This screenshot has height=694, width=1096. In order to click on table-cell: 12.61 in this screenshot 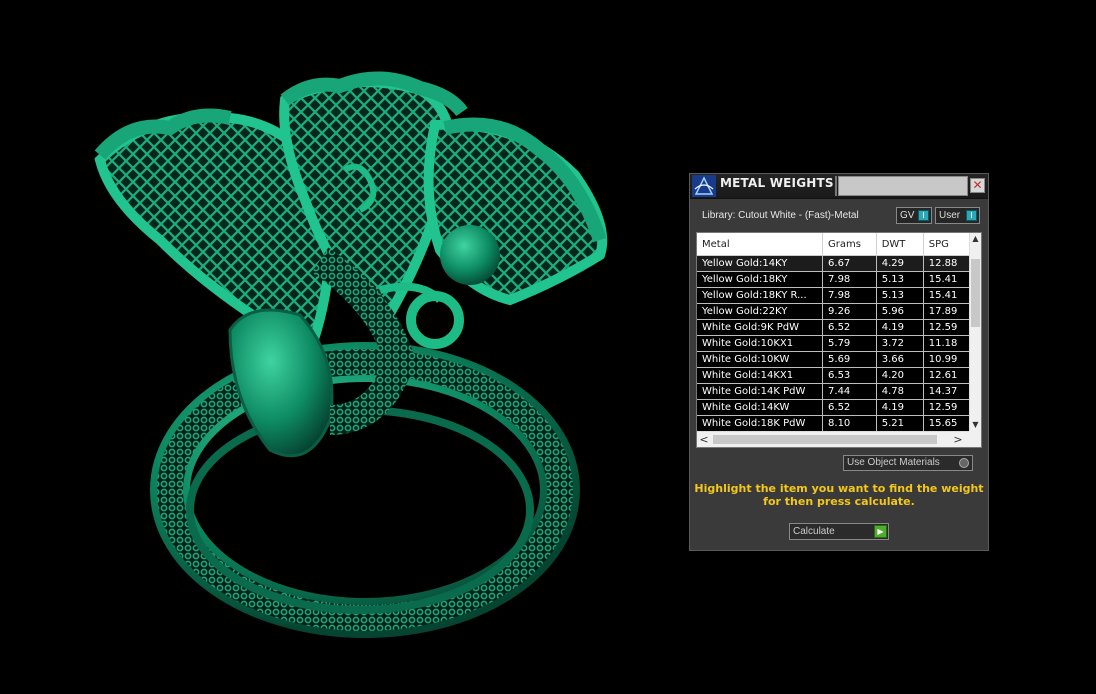, I will do `click(947, 375)`.